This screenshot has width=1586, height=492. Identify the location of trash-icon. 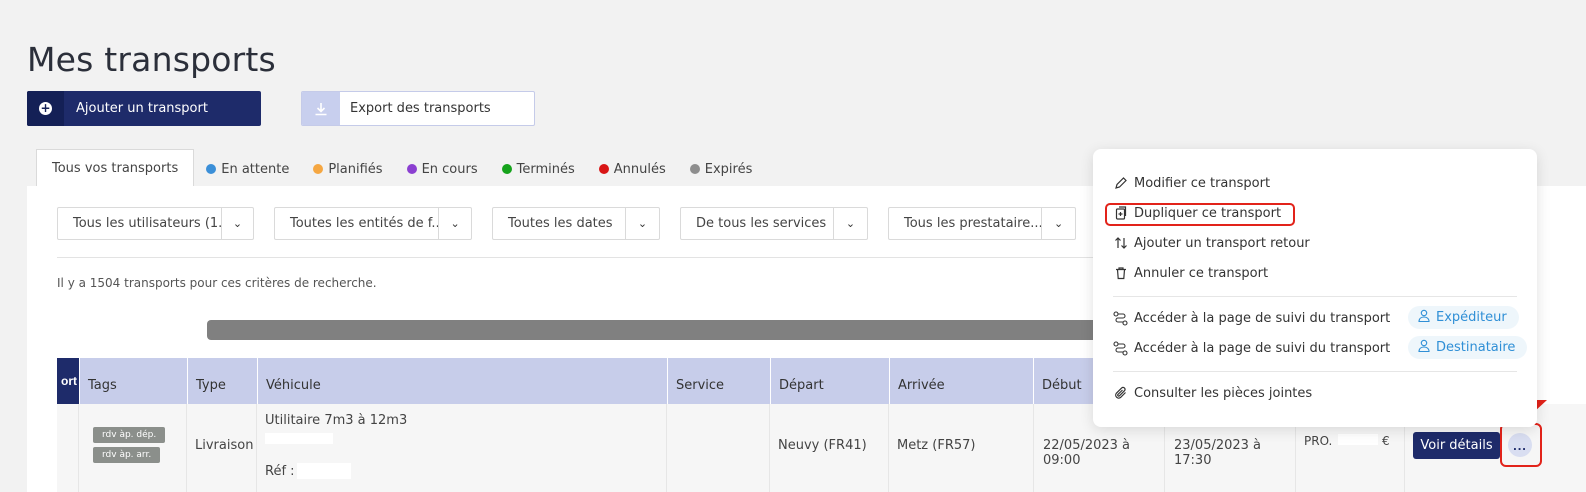
(1120, 273).